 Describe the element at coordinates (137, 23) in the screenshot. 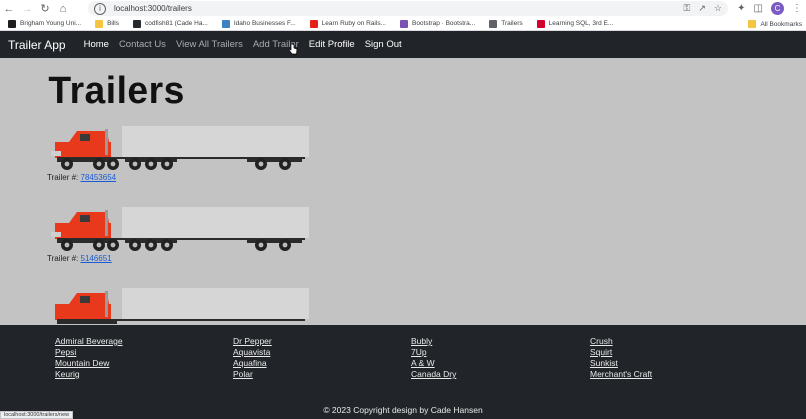

I see `github-icon` at that location.